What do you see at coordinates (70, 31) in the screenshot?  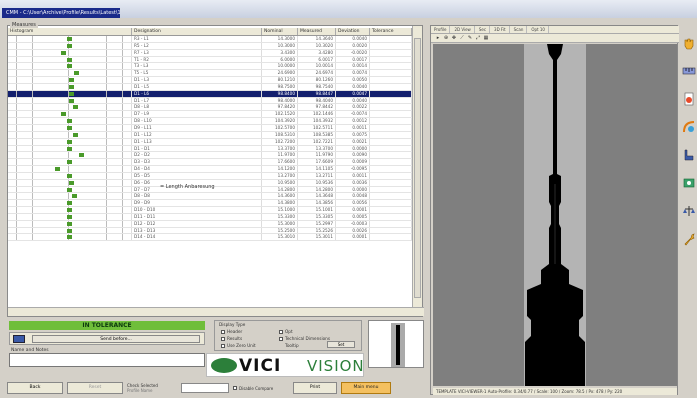 I see `col-histogram: Histogram` at bounding box center [70, 31].